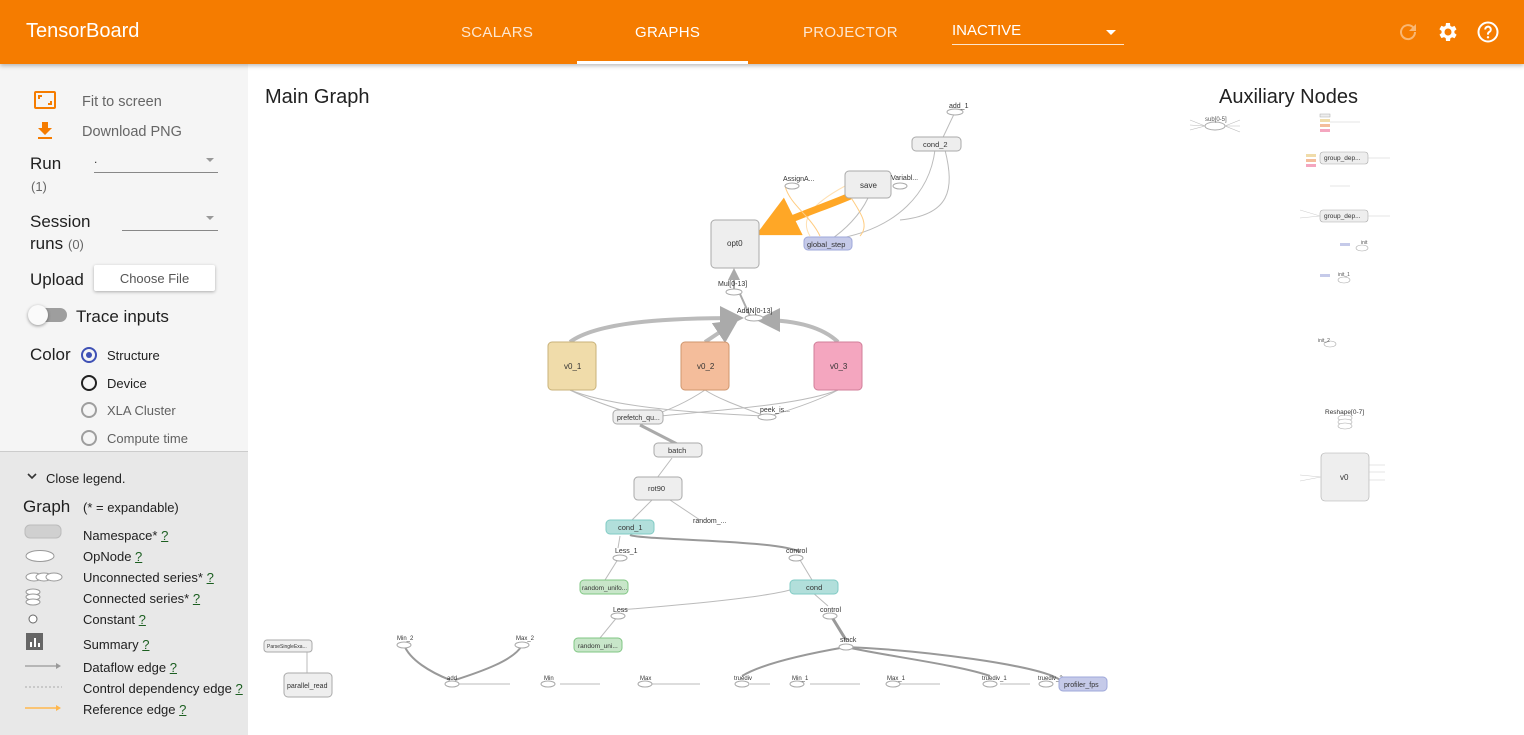  I want to click on node-opt0: opt0, so click(735, 243).